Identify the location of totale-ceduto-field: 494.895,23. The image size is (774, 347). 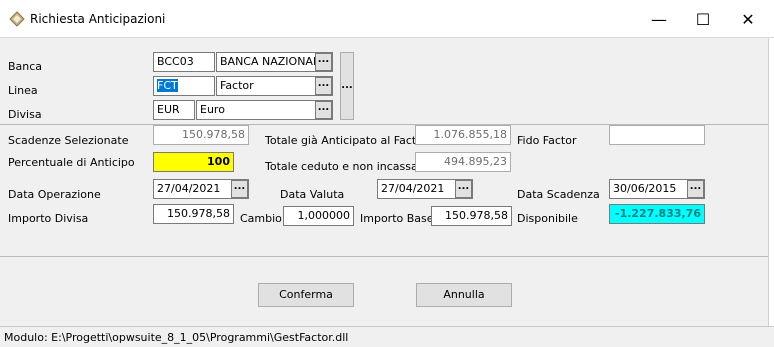
(463, 162).